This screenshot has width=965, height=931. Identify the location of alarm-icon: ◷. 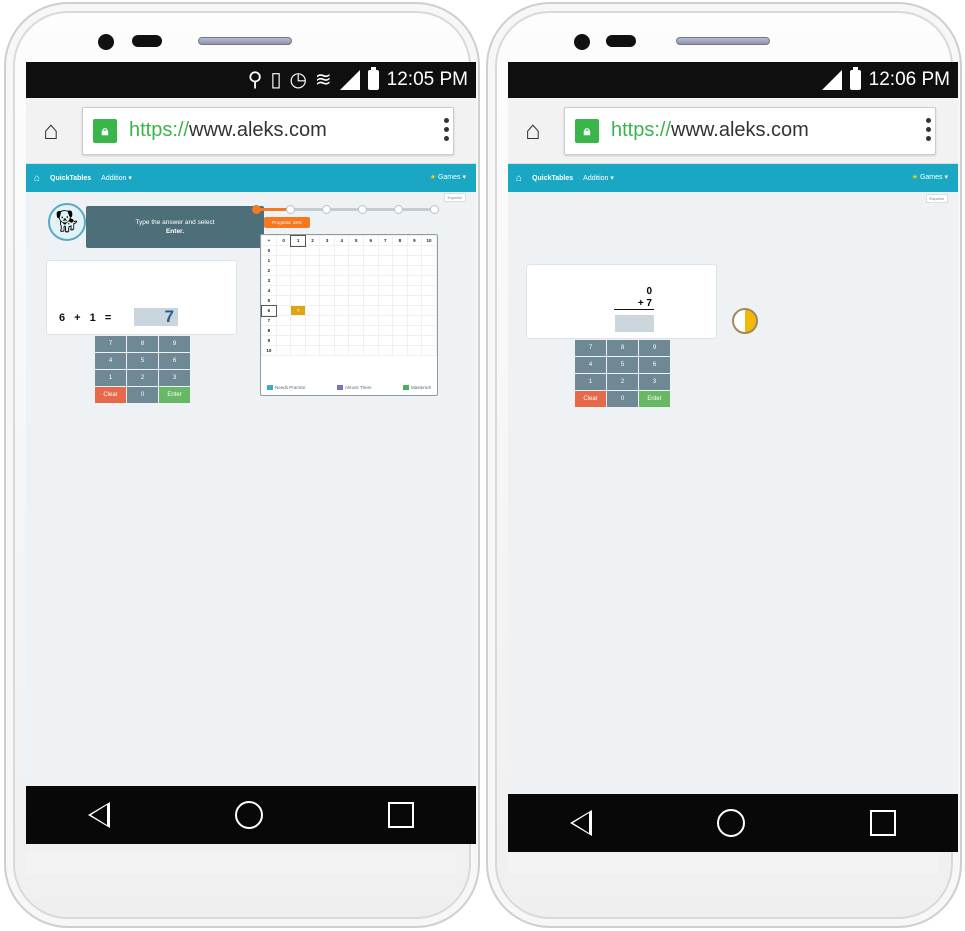
(298, 80).